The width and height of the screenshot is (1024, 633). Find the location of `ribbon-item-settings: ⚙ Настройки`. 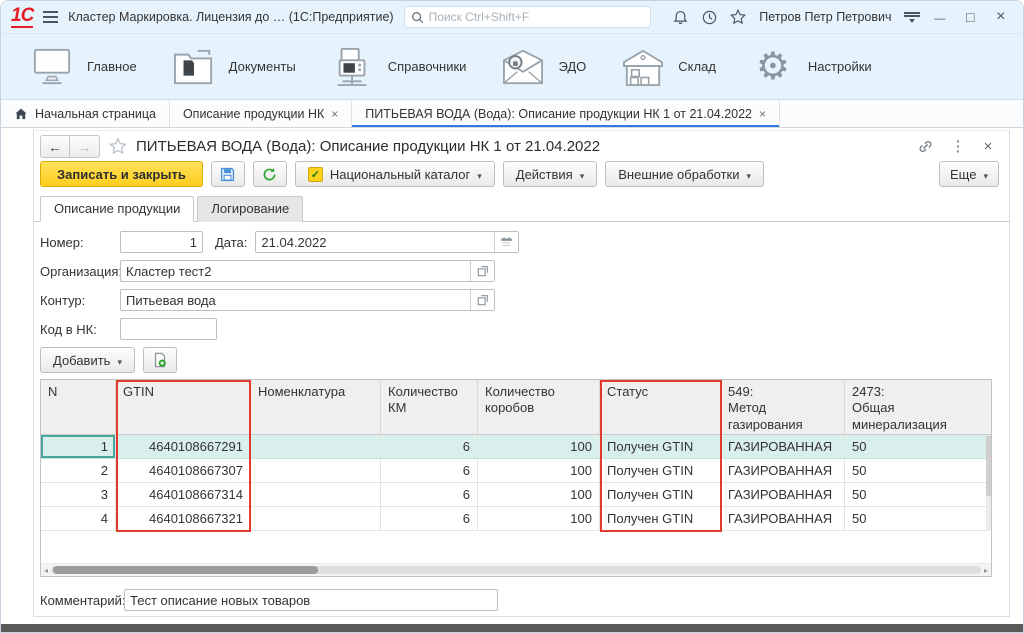

ribbon-item-settings: ⚙ Настройки is located at coordinates (815, 67).